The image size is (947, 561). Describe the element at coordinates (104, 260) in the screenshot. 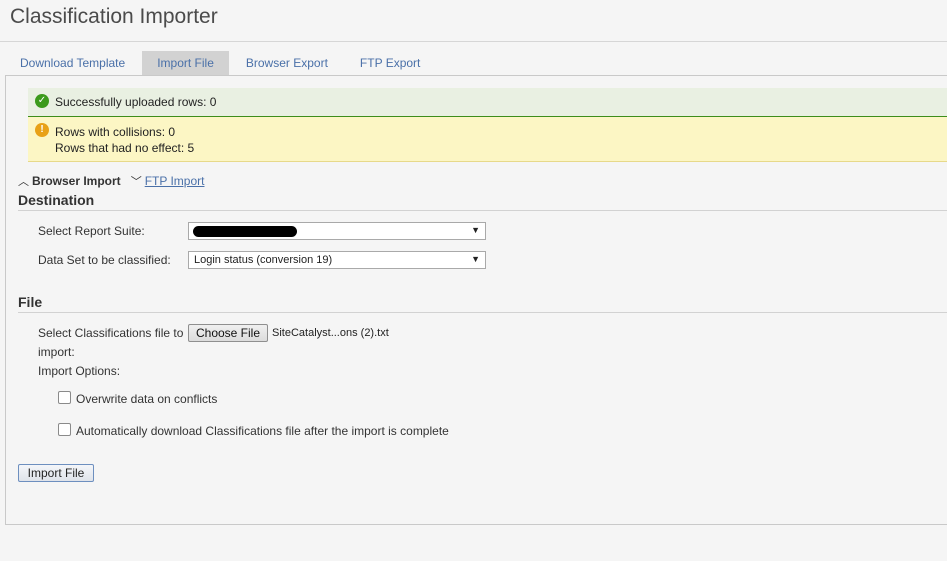

I see `data-set-label: Data Set to be classified:` at that location.